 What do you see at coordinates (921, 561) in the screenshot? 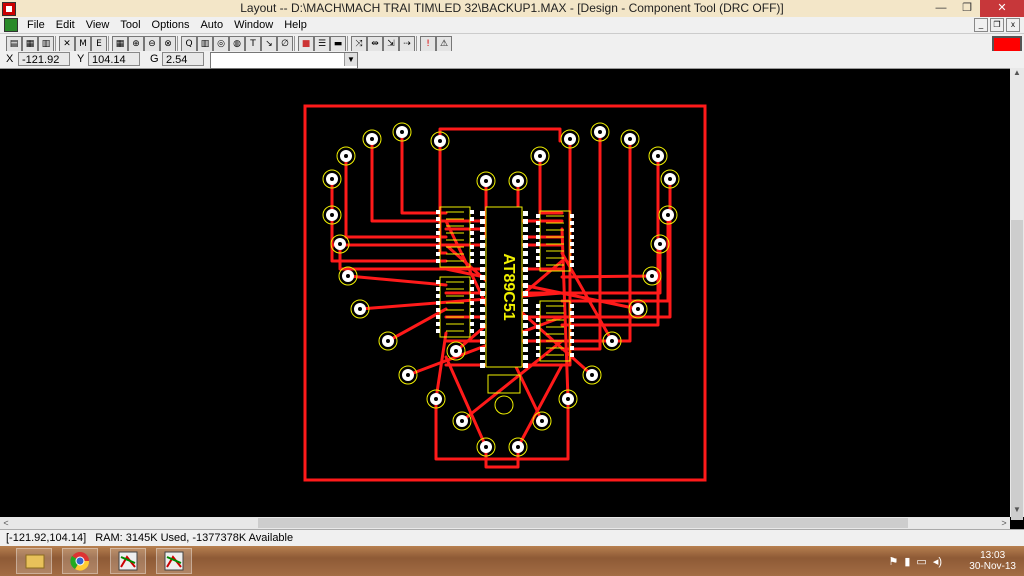
I see `network-icon: ▭` at bounding box center [921, 561].